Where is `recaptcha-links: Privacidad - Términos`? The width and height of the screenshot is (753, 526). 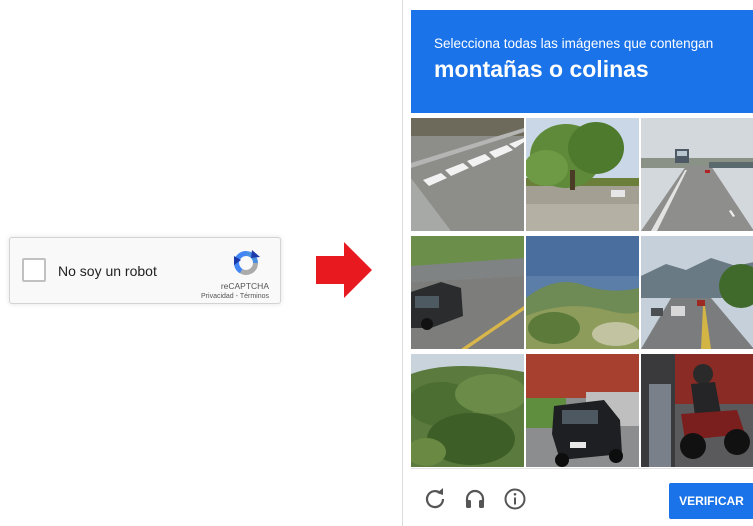
recaptcha-links: Privacidad - Términos is located at coordinates (235, 296).